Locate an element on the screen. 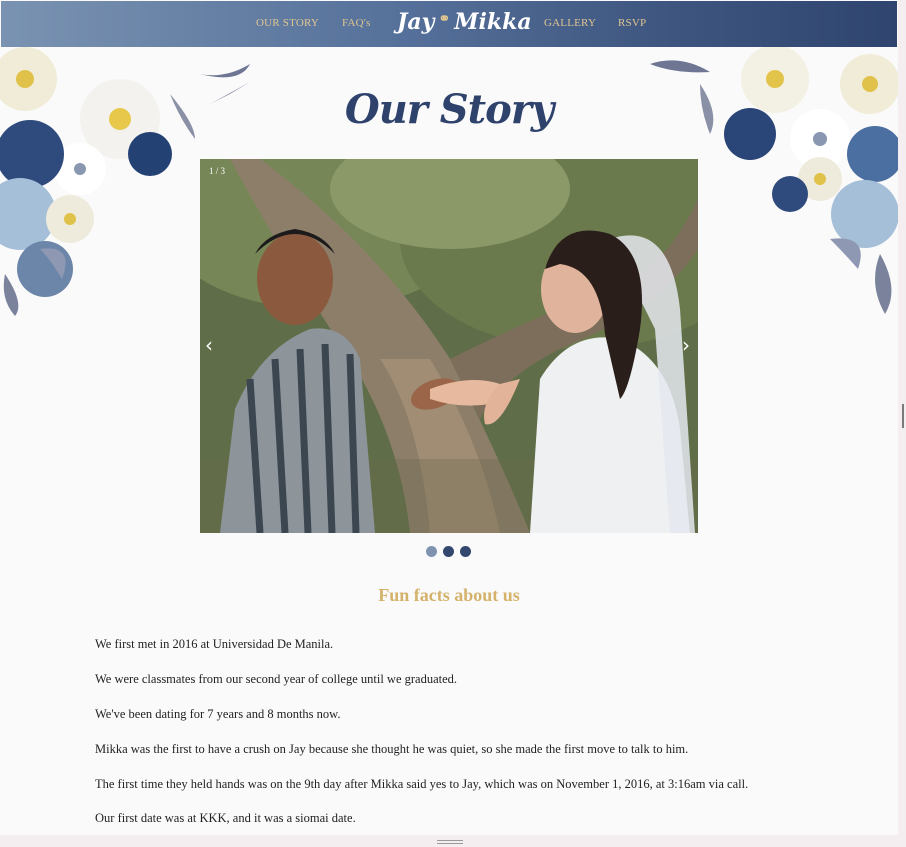 This screenshot has height=847, width=906. fun-facts-title: Fun facts about us is located at coordinates (449, 595).